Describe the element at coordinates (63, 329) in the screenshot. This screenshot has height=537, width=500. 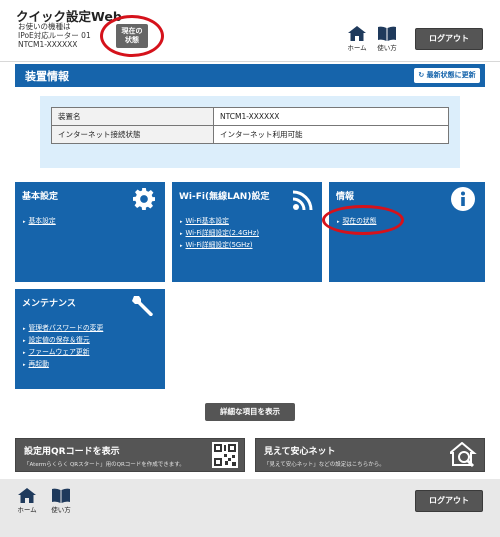
I see `link-admin-password: 管理者パスワードの変更` at that location.